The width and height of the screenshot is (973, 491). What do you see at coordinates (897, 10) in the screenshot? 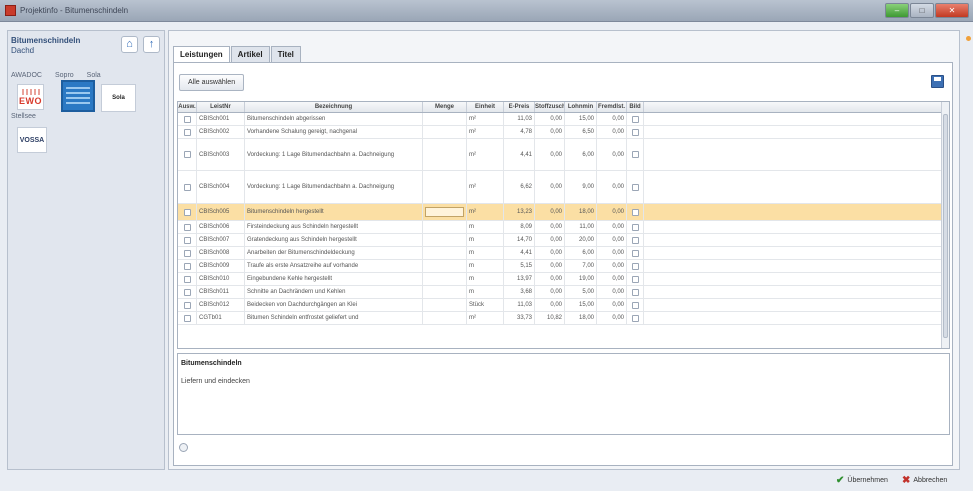
I see `minimize-button: –` at bounding box center [897, 10].